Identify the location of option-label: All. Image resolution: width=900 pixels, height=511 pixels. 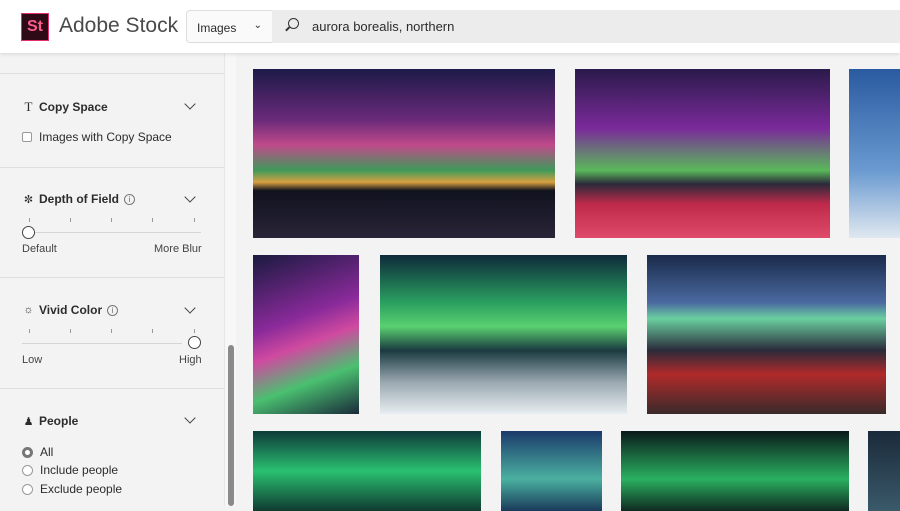
(47, 452).